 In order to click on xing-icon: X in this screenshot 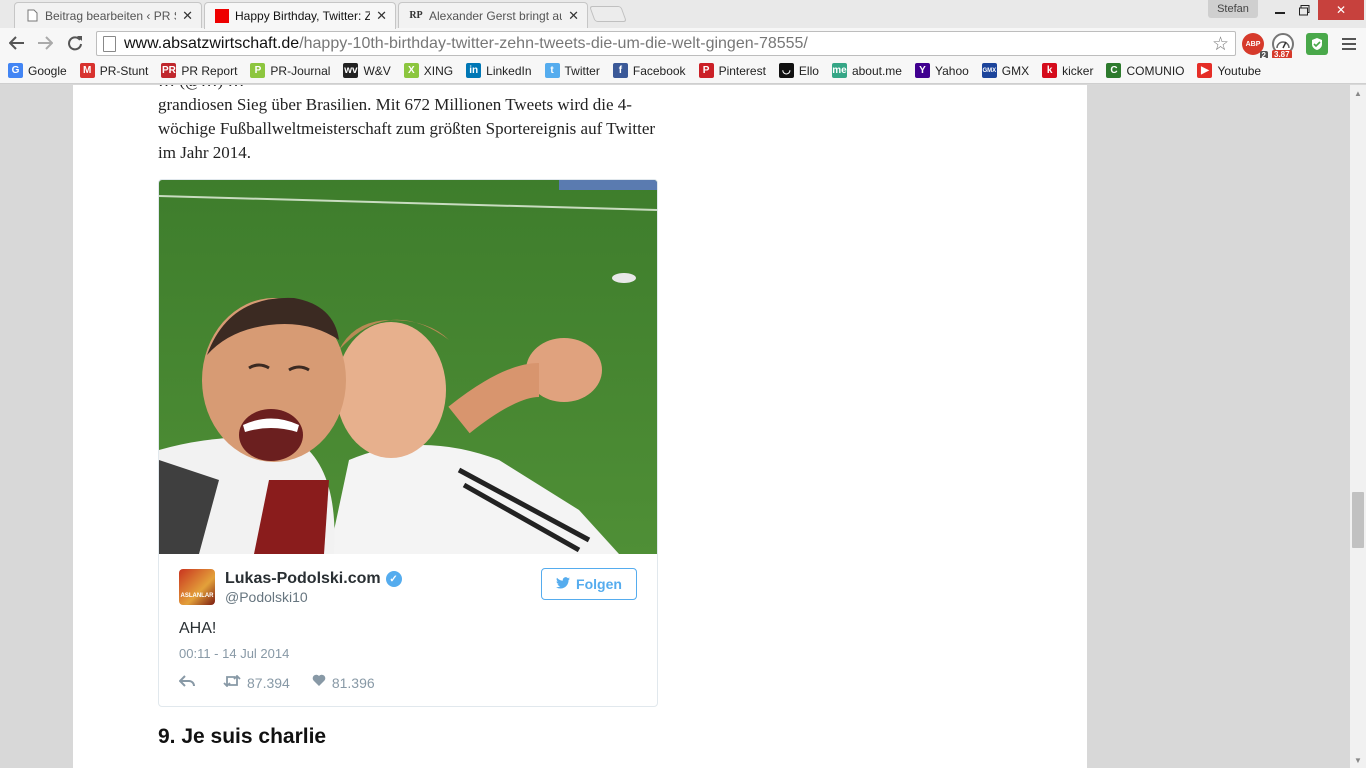, I will do `click(411, 70)`.